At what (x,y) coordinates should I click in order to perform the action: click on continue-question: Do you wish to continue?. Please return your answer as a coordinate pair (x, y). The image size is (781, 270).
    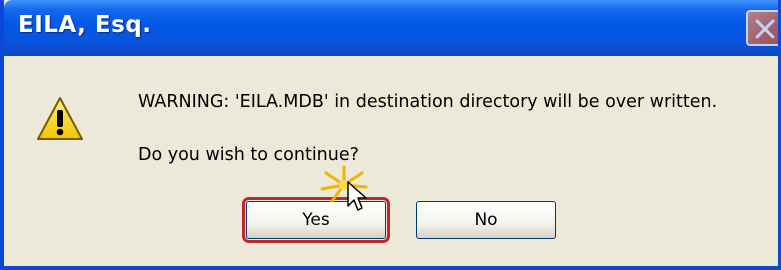
    Looking at the image, I should click on (248, 155).